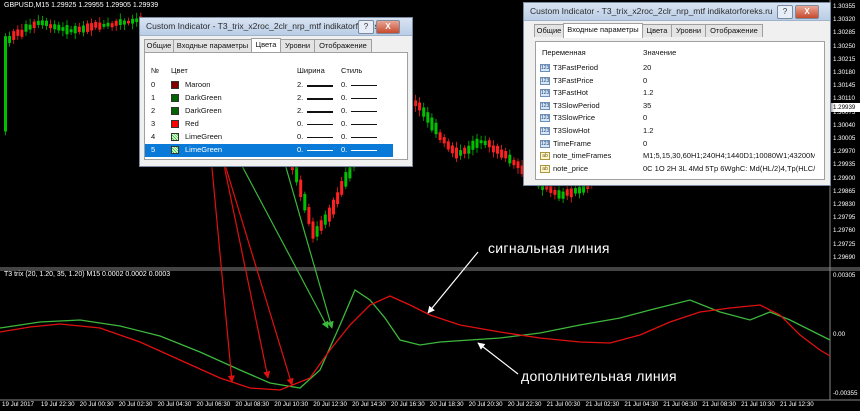  I want to click on row-num: 1, so click(153, 97).